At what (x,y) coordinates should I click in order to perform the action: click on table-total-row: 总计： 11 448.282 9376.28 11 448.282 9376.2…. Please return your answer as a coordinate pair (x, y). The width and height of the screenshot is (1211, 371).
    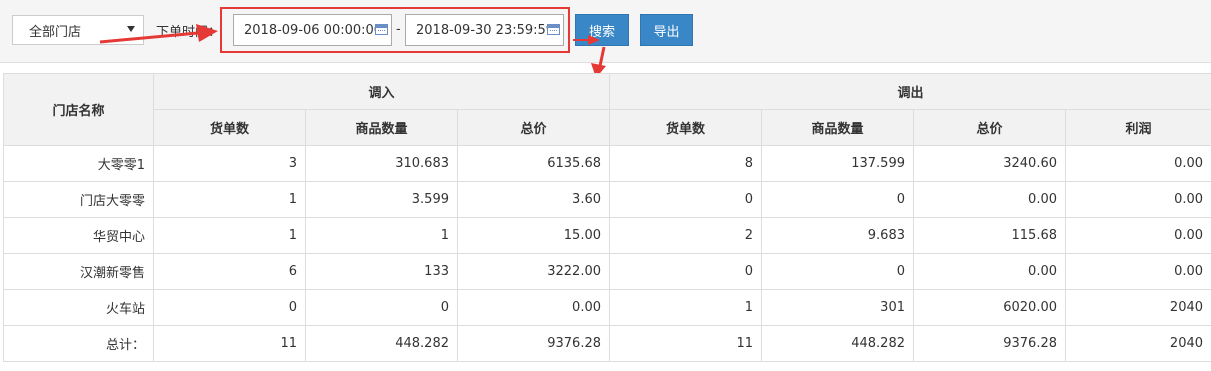
    Looking at the image, I should click on (607, 343).